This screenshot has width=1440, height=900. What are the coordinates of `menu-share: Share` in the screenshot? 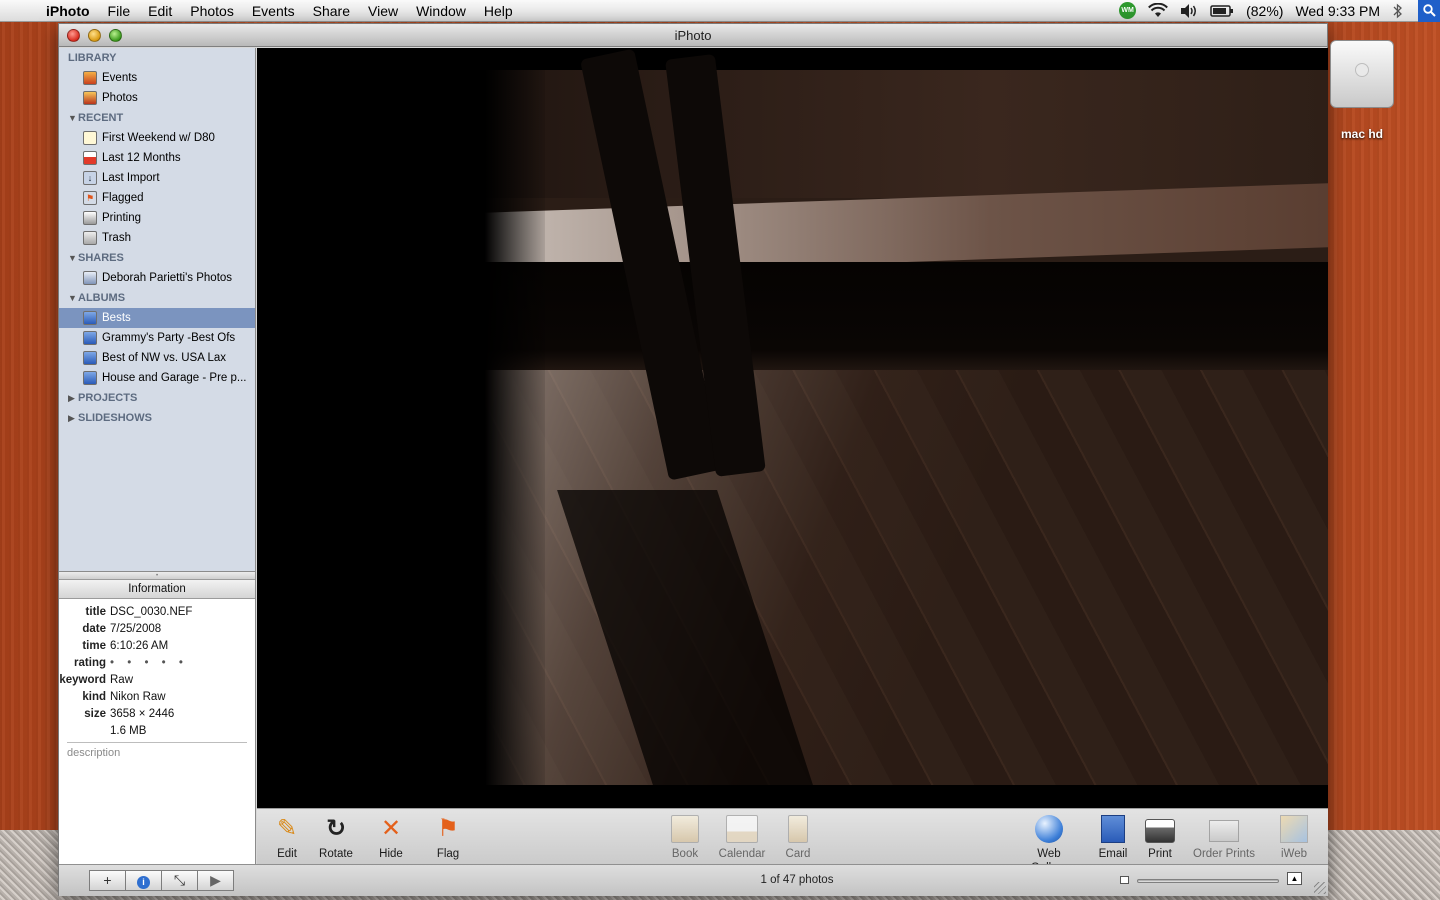 It's located at (331, 11).